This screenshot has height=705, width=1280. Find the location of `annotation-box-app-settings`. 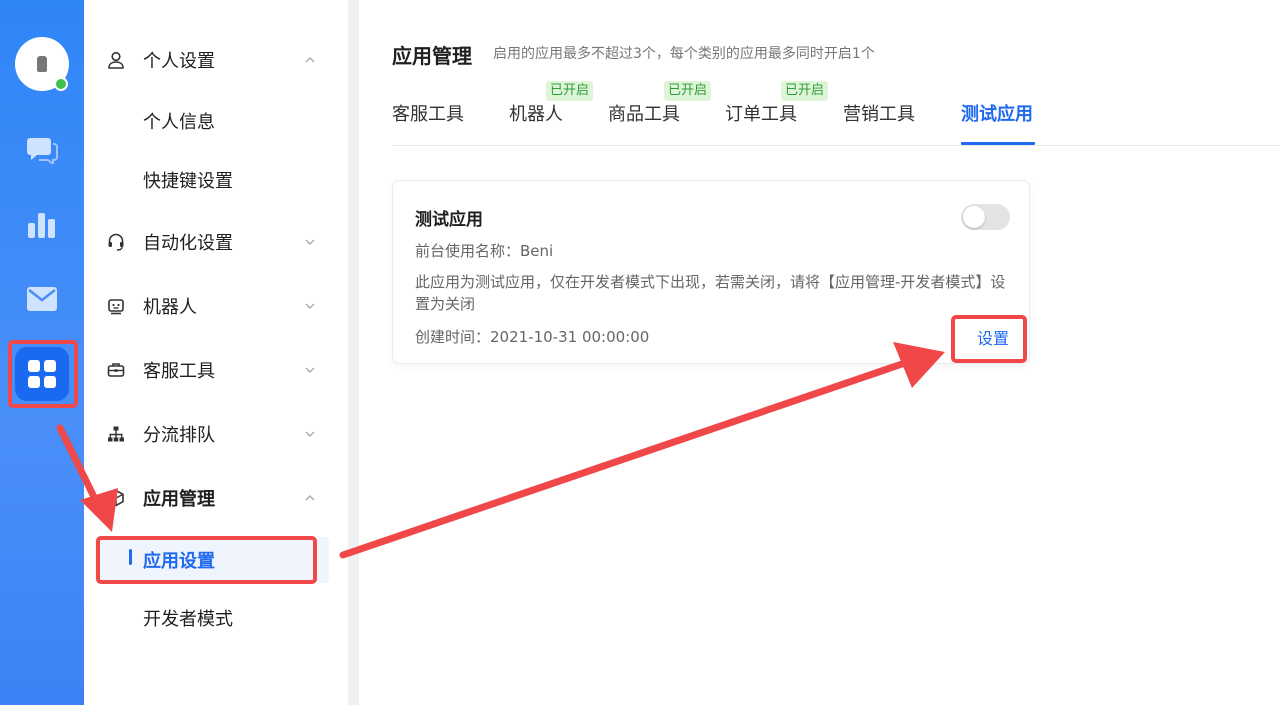

annotation-box-app-settings is located at coordinates (206, 560).